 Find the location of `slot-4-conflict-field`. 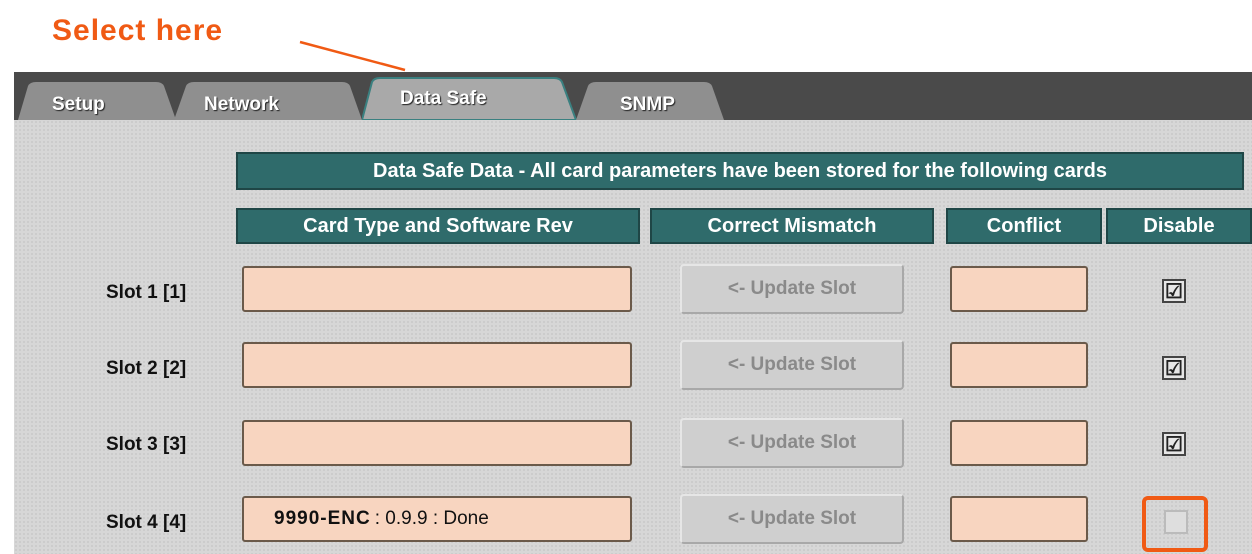

slot-4-conflict-field is located at coordinates (1019, 519).